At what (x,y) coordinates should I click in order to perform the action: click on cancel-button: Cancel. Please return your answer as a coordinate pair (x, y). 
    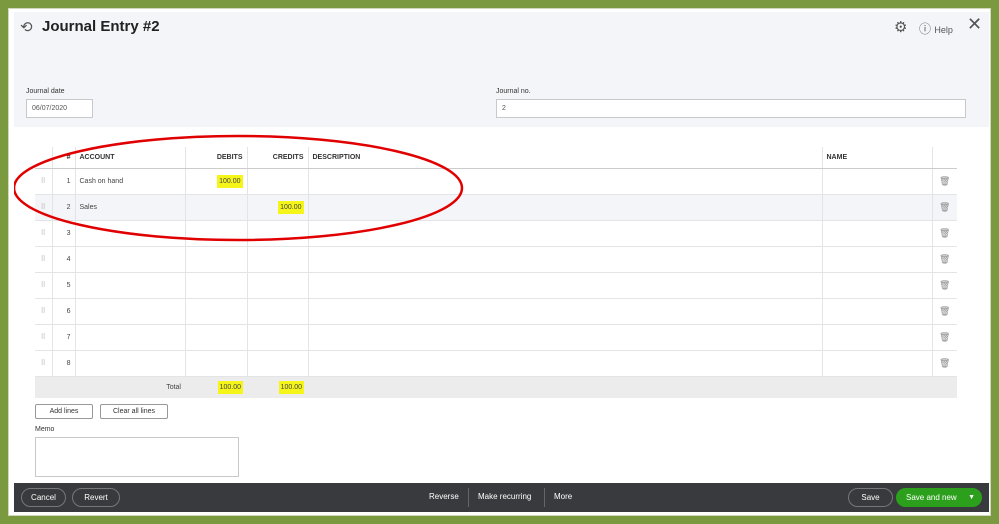
    Looking at the image, I should click on (43, 497).